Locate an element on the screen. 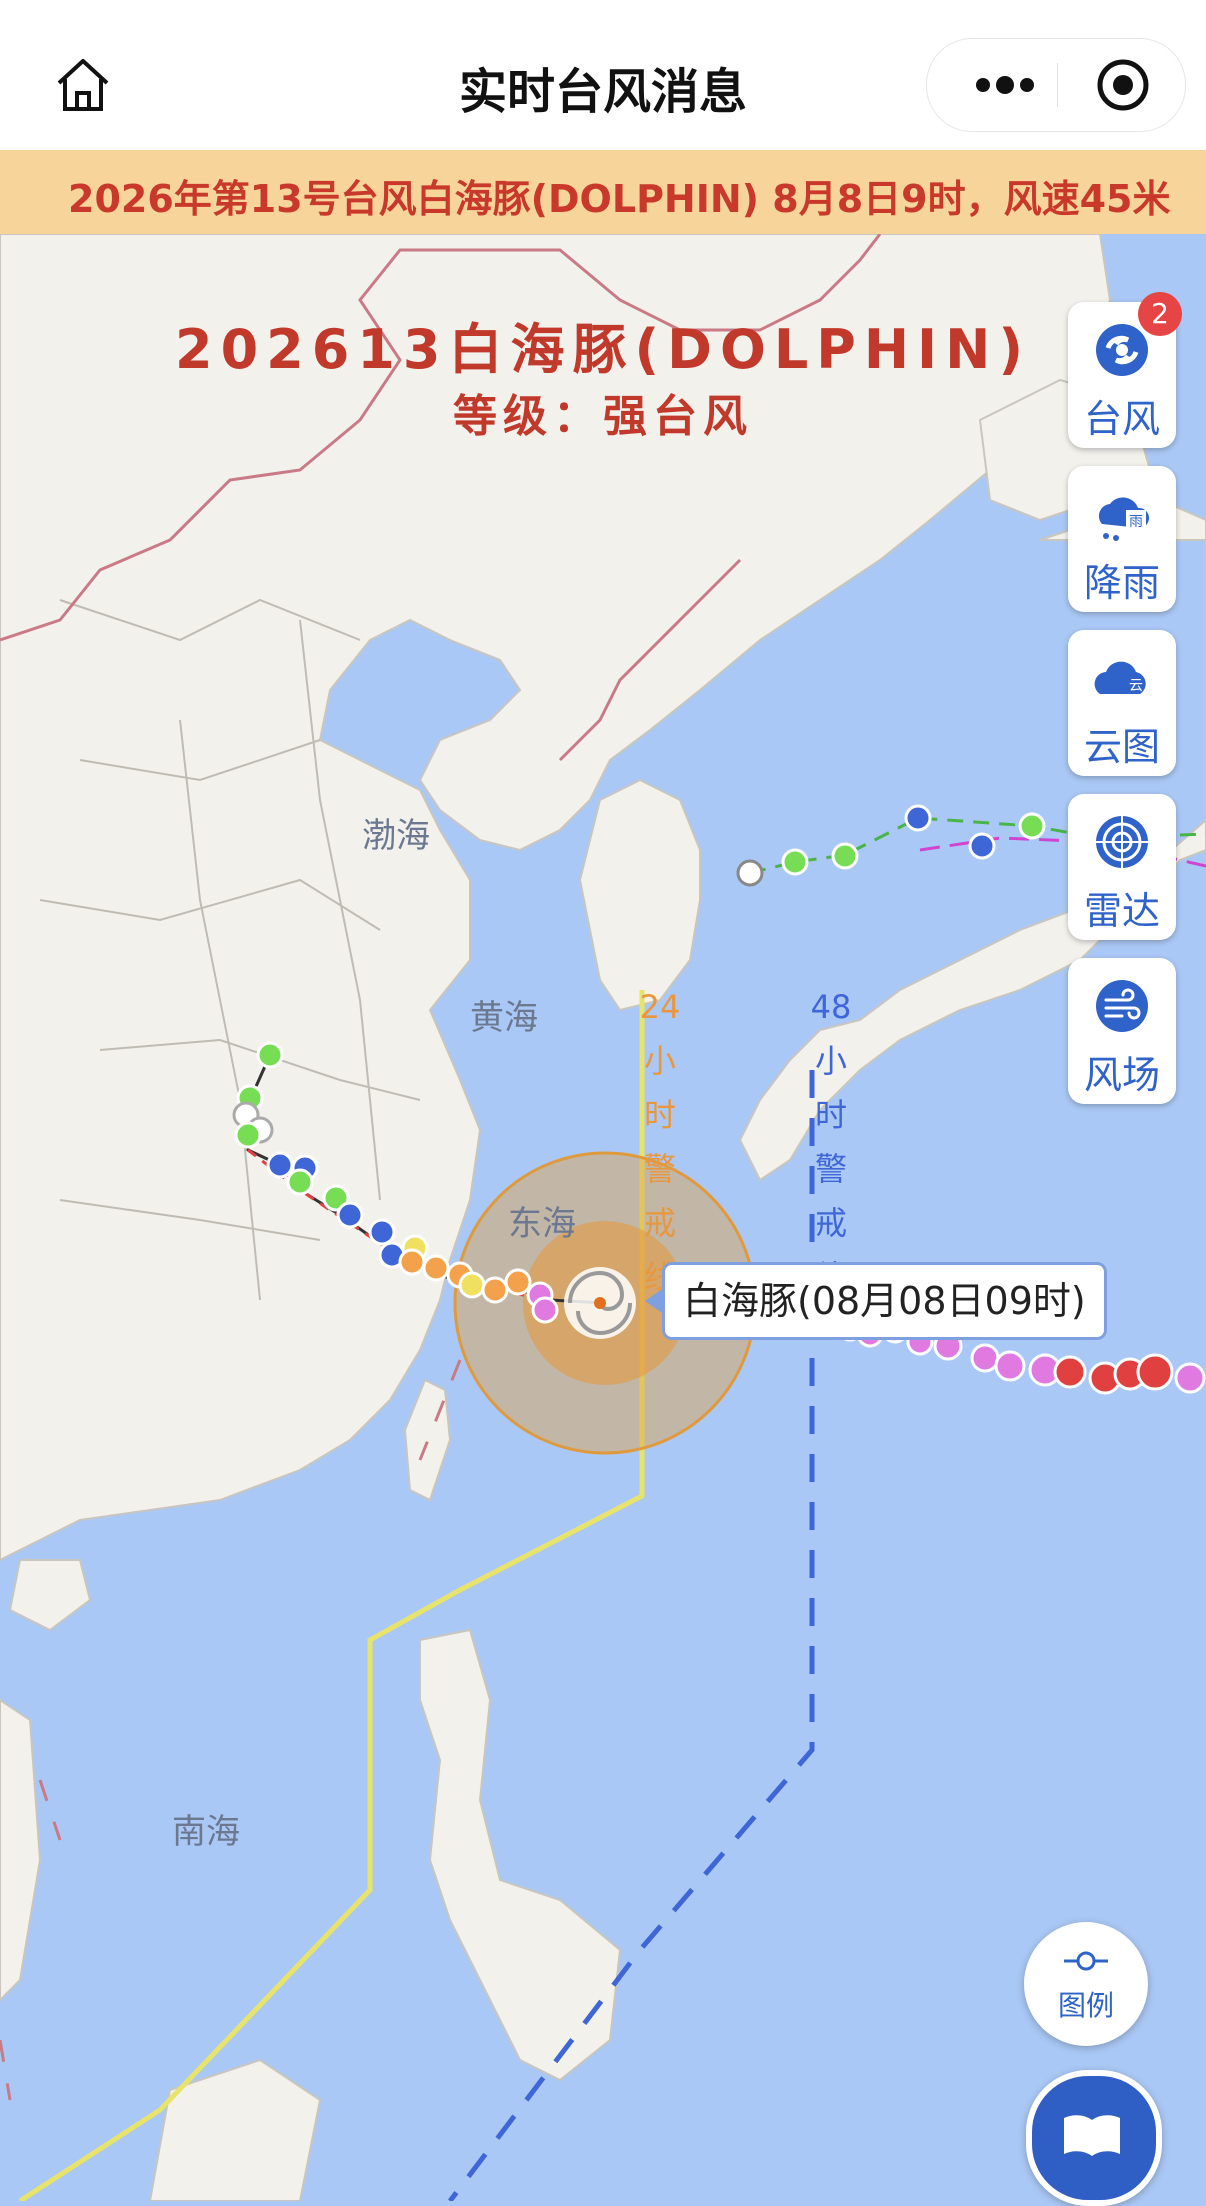  target-close-icon is located at coordinates (1123, 85).